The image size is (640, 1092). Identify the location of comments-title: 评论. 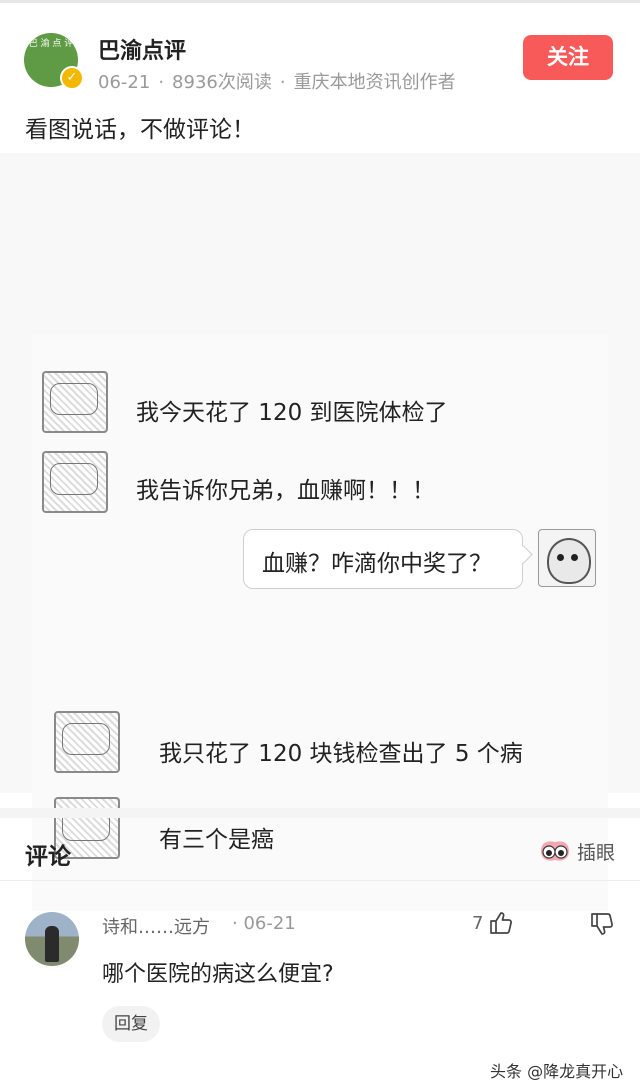
(48, 857).